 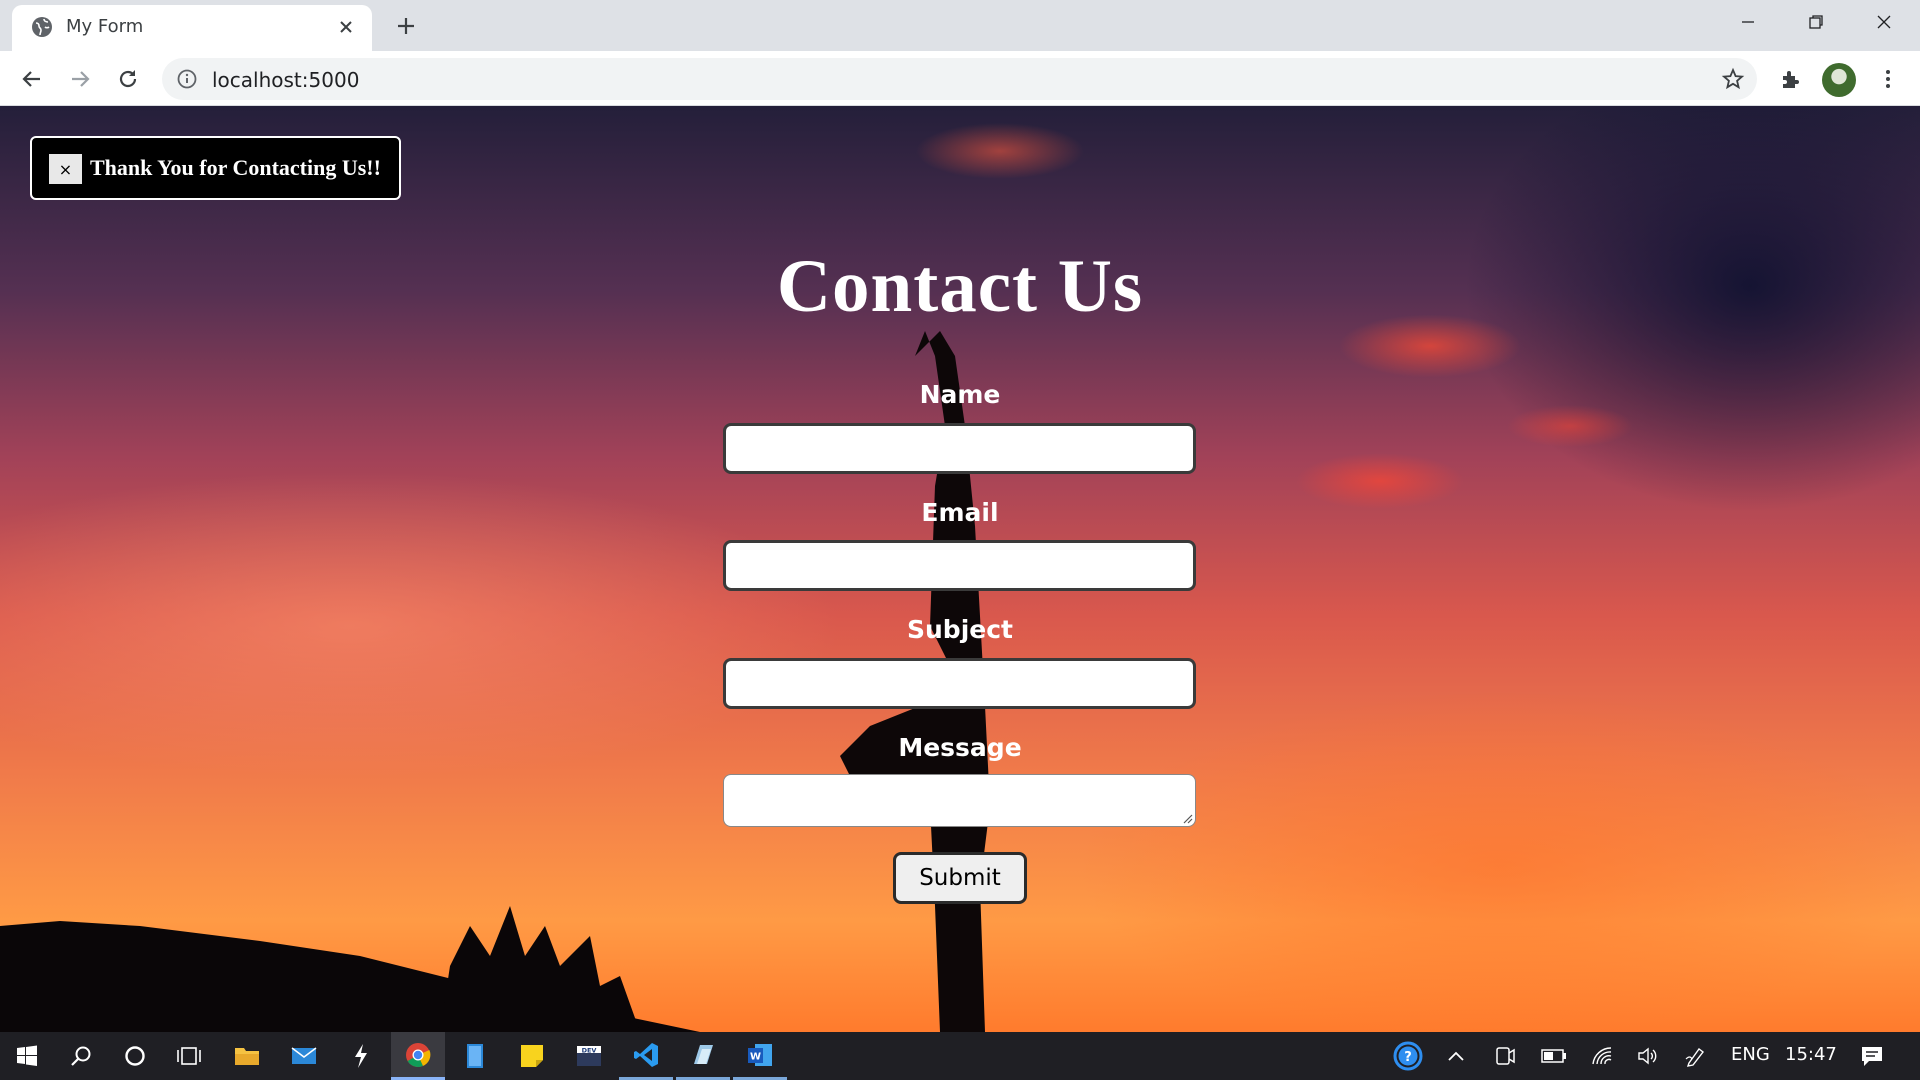 What do you see at coordinates (960, 629) in the screenshot?
I see `subject-label: Subject` at bounding box center [960, 629].